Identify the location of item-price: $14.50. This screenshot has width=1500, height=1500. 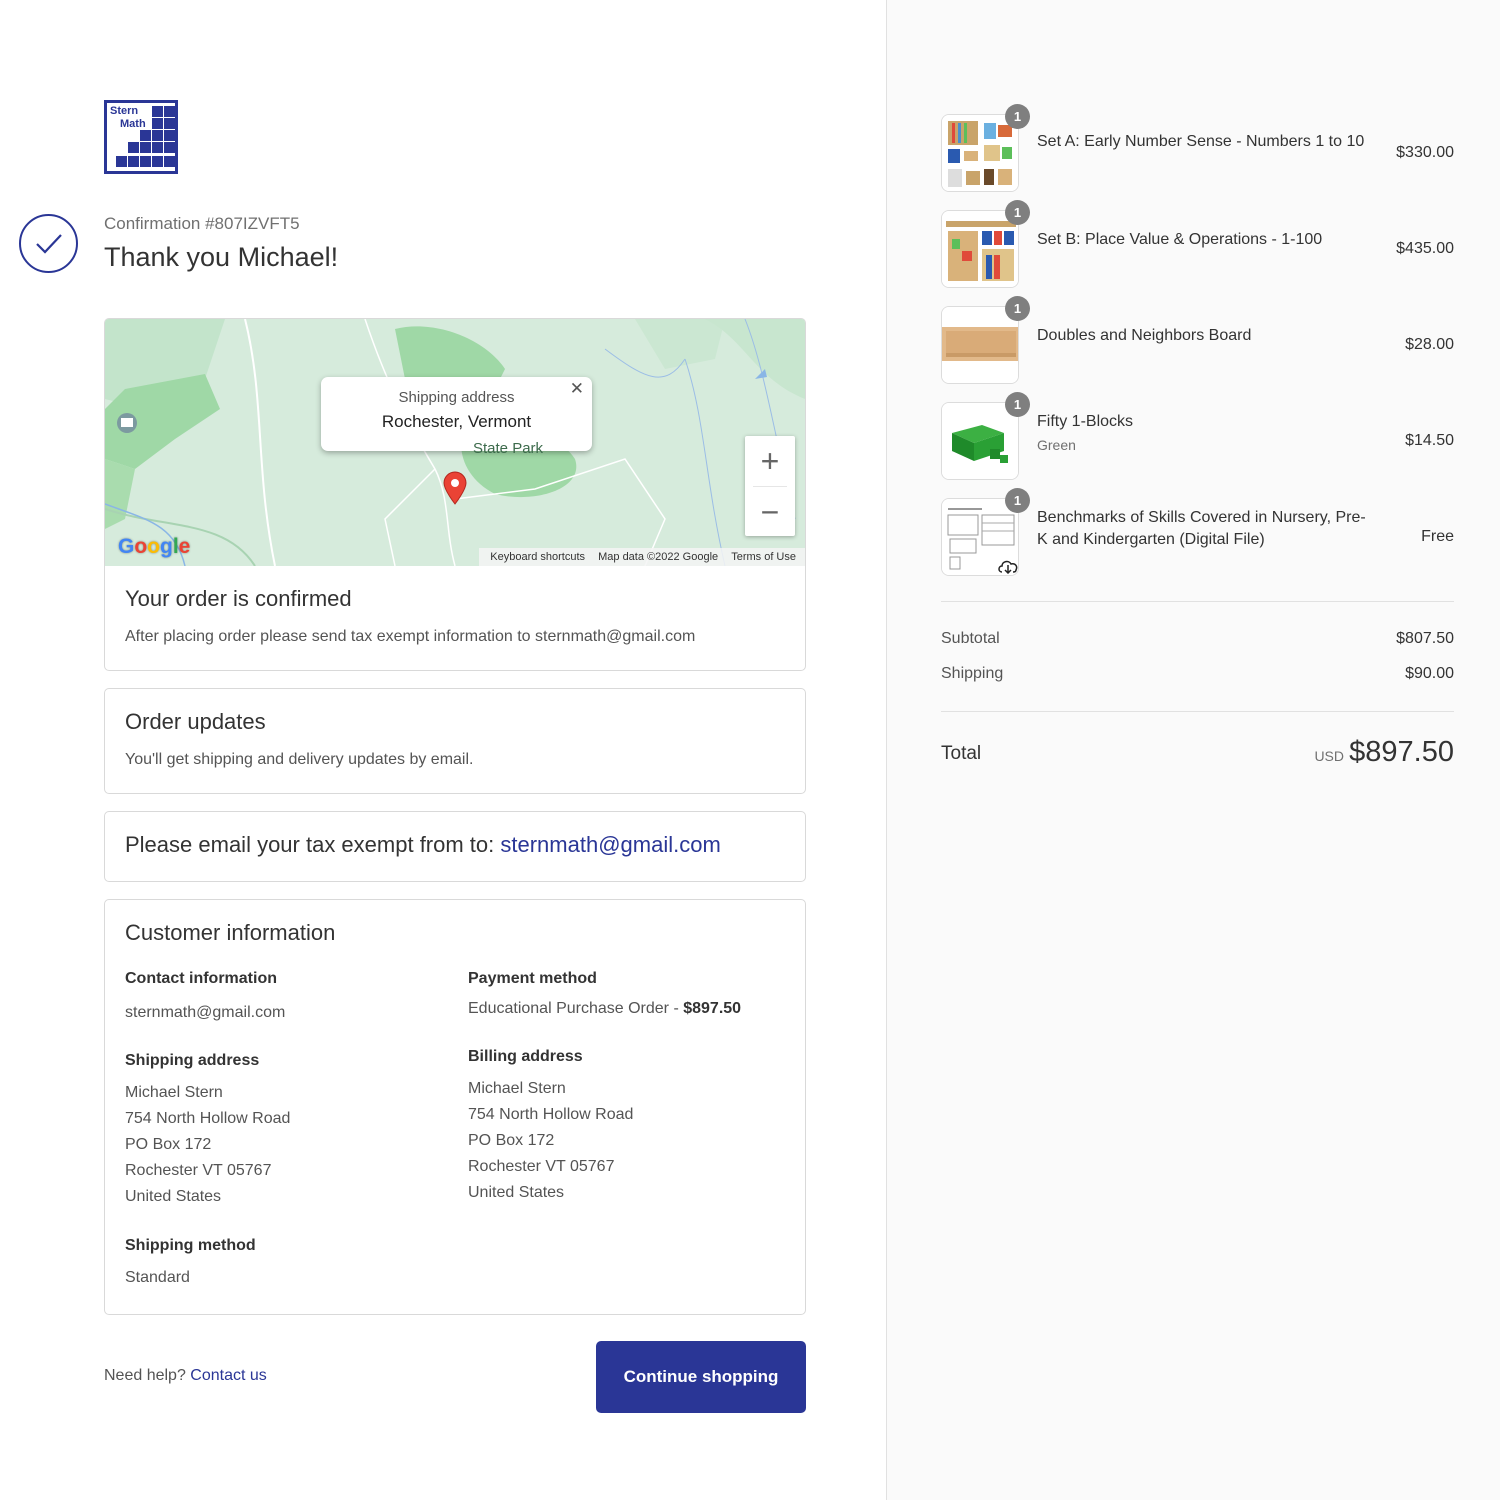
(1429, 440).